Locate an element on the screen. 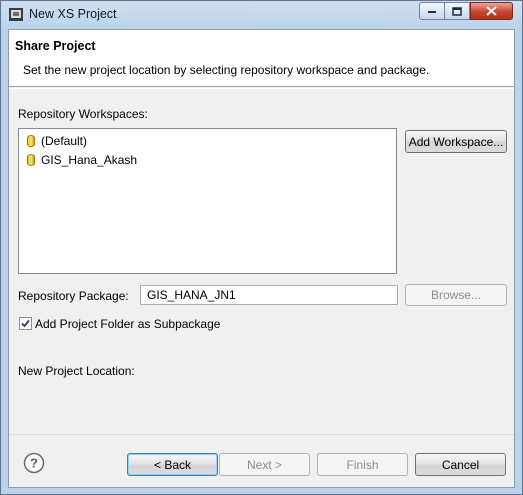 This screenshot has width=523, height=495. package-field: GIS_HANA_JN1 is located at coordinates (269, 295).